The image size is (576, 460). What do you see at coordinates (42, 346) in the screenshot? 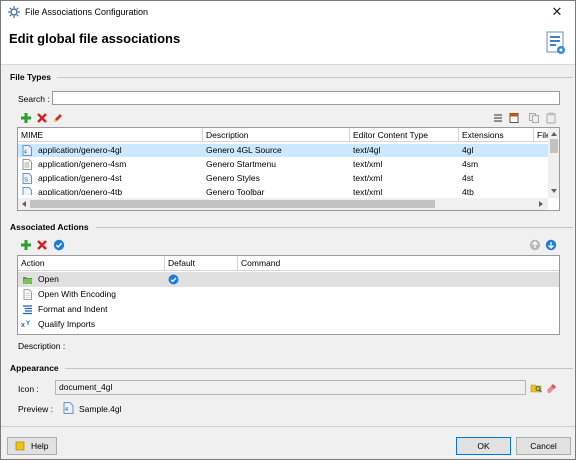
I see `description-label: Description :` at bounding box center [42, 346].